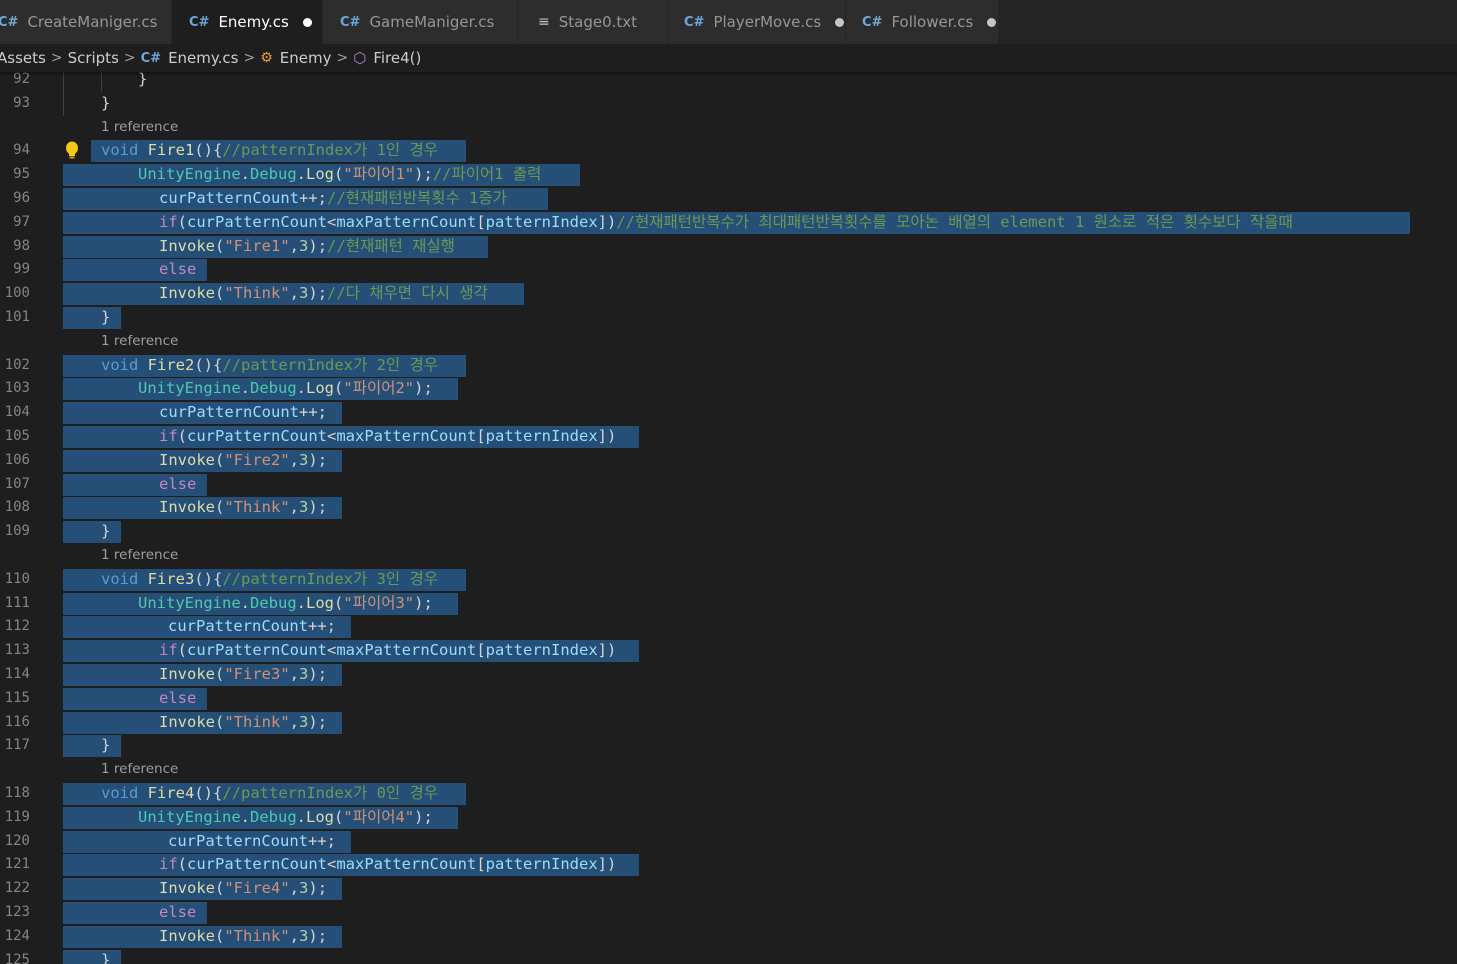 This screenshot has height=964, width=1457. Describe the element at coordinates (728, 365) in the screenshot. I see `code-line: 102 void Fire2(){//patternIndex가 2인 경우` at that location.